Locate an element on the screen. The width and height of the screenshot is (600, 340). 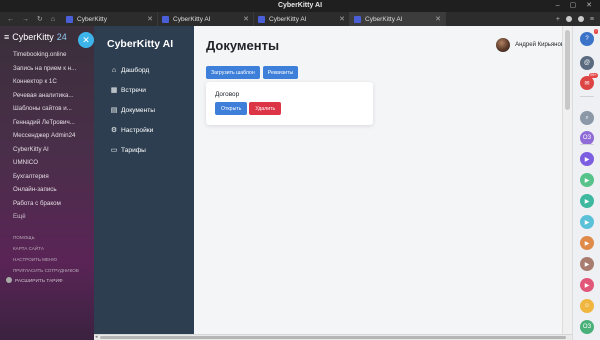
portal-logo-text: CyberKitty is located at coordinates (33, 37).